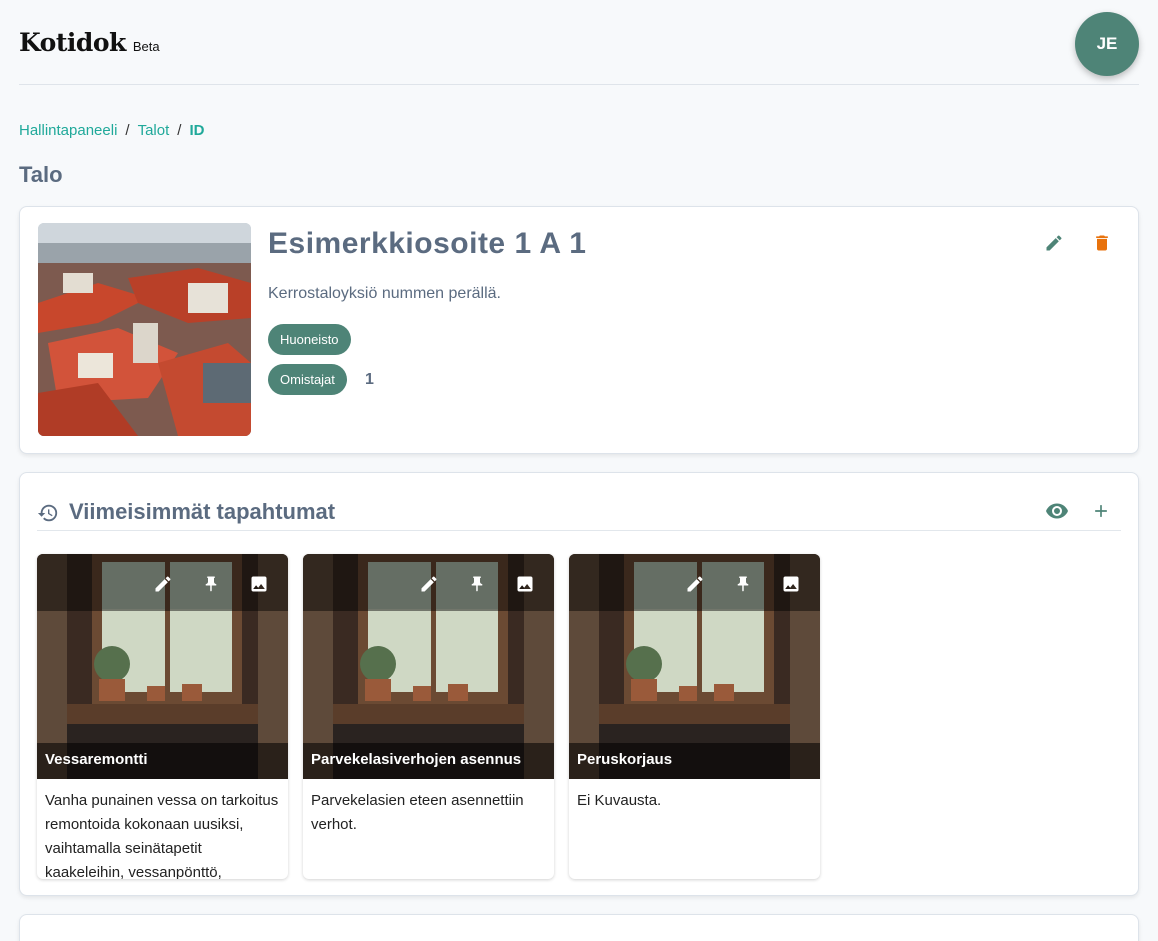 Image resolution: width=1158 pixels, height=941 pixels. I want to click on delete-house-button, so click(1102, 243).